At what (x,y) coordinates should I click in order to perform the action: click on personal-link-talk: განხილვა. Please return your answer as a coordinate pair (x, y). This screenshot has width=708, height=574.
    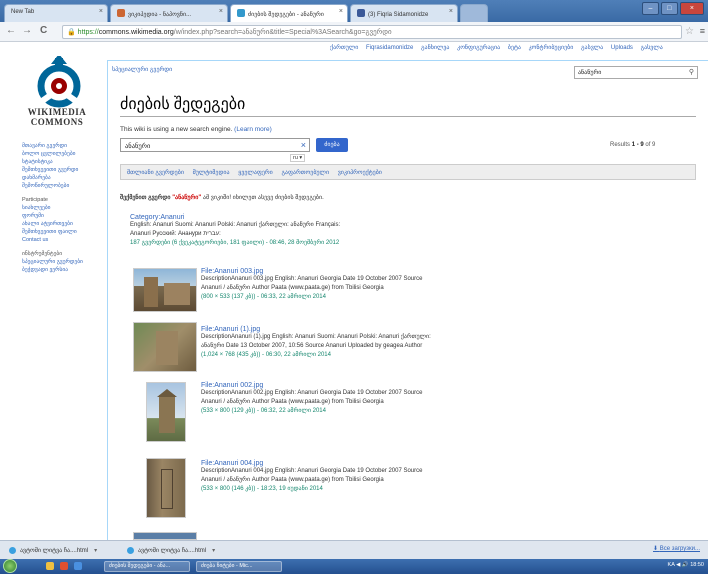
    Looking at the image, I should click on (435, 48).